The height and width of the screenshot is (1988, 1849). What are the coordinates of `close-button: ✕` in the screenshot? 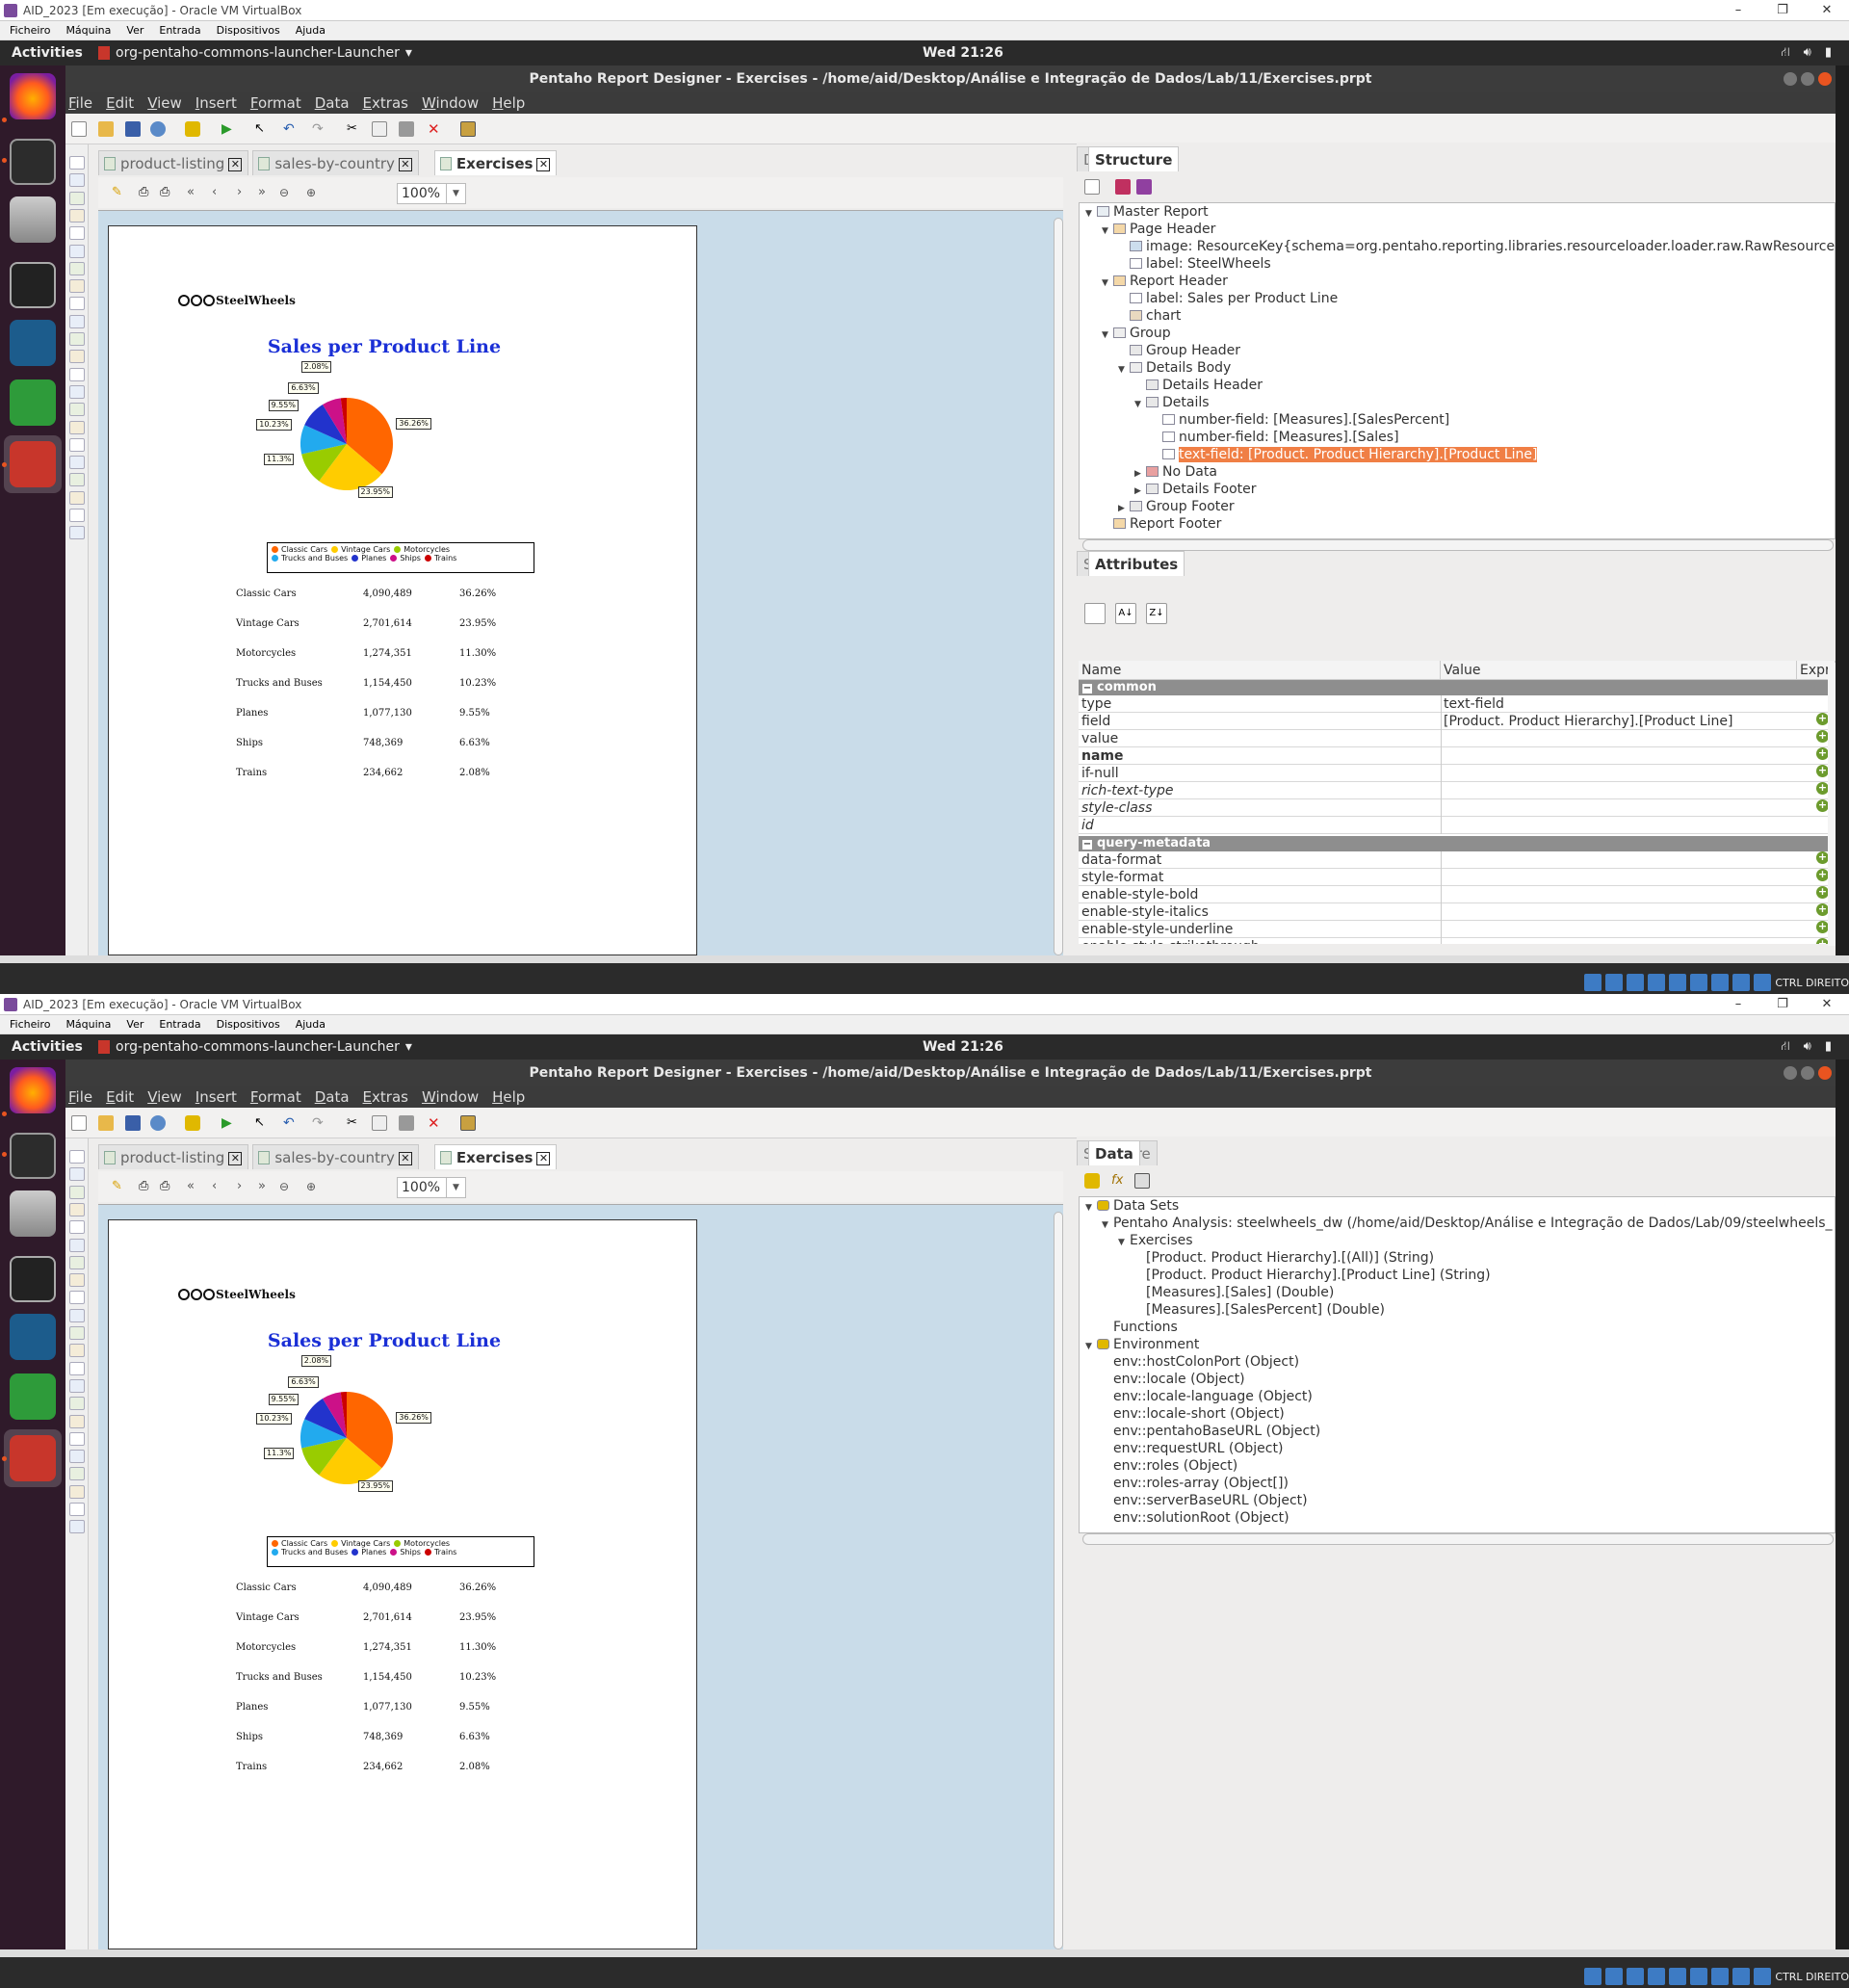 It's located at (1827, 1004).